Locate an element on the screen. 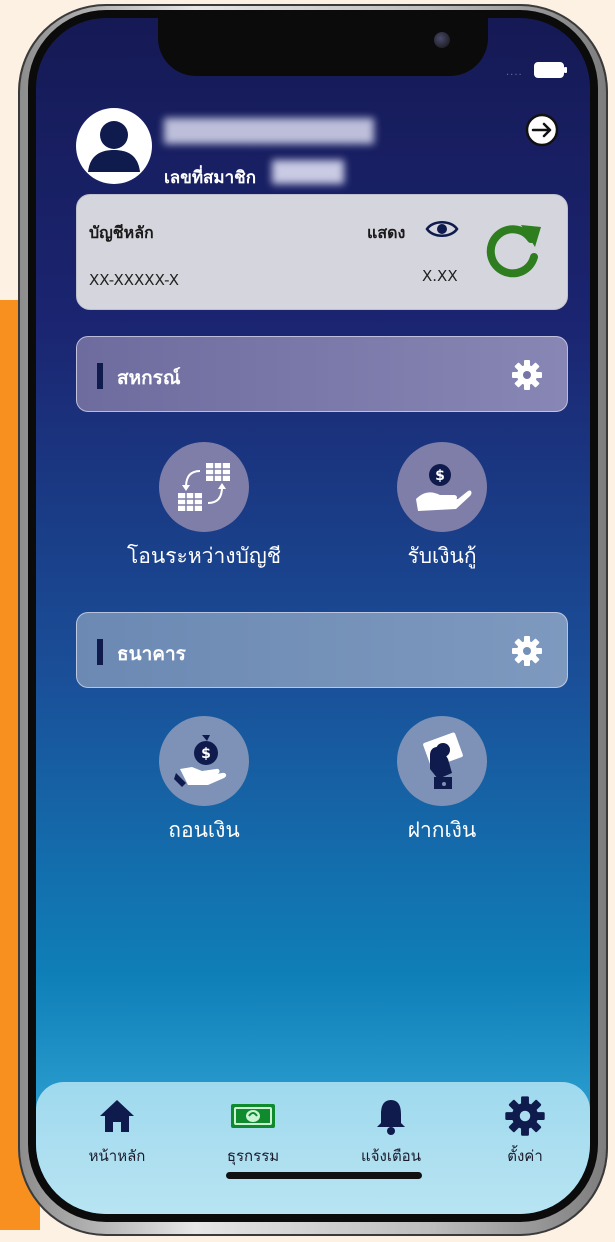  show-balance-label: แสดง is located at coordinates (386, 233).